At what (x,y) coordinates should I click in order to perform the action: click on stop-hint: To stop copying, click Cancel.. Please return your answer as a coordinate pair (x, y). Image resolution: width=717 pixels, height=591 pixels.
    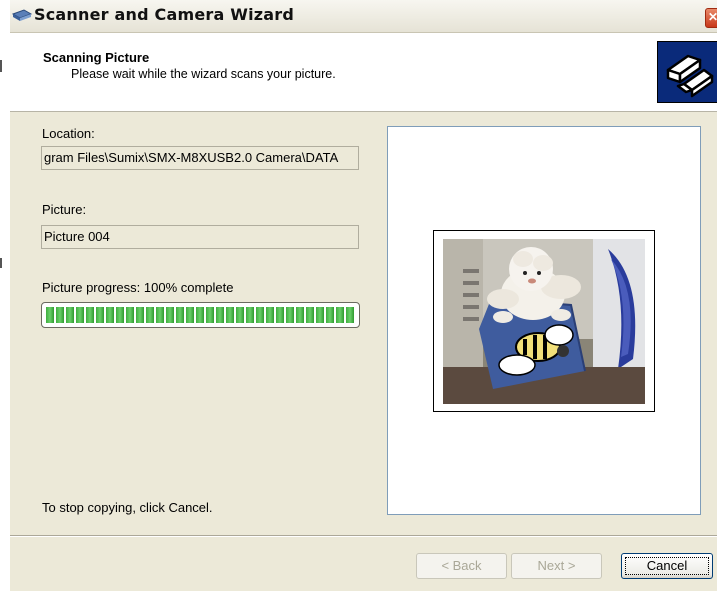
    Looking at the image, I should click on (127, 507).